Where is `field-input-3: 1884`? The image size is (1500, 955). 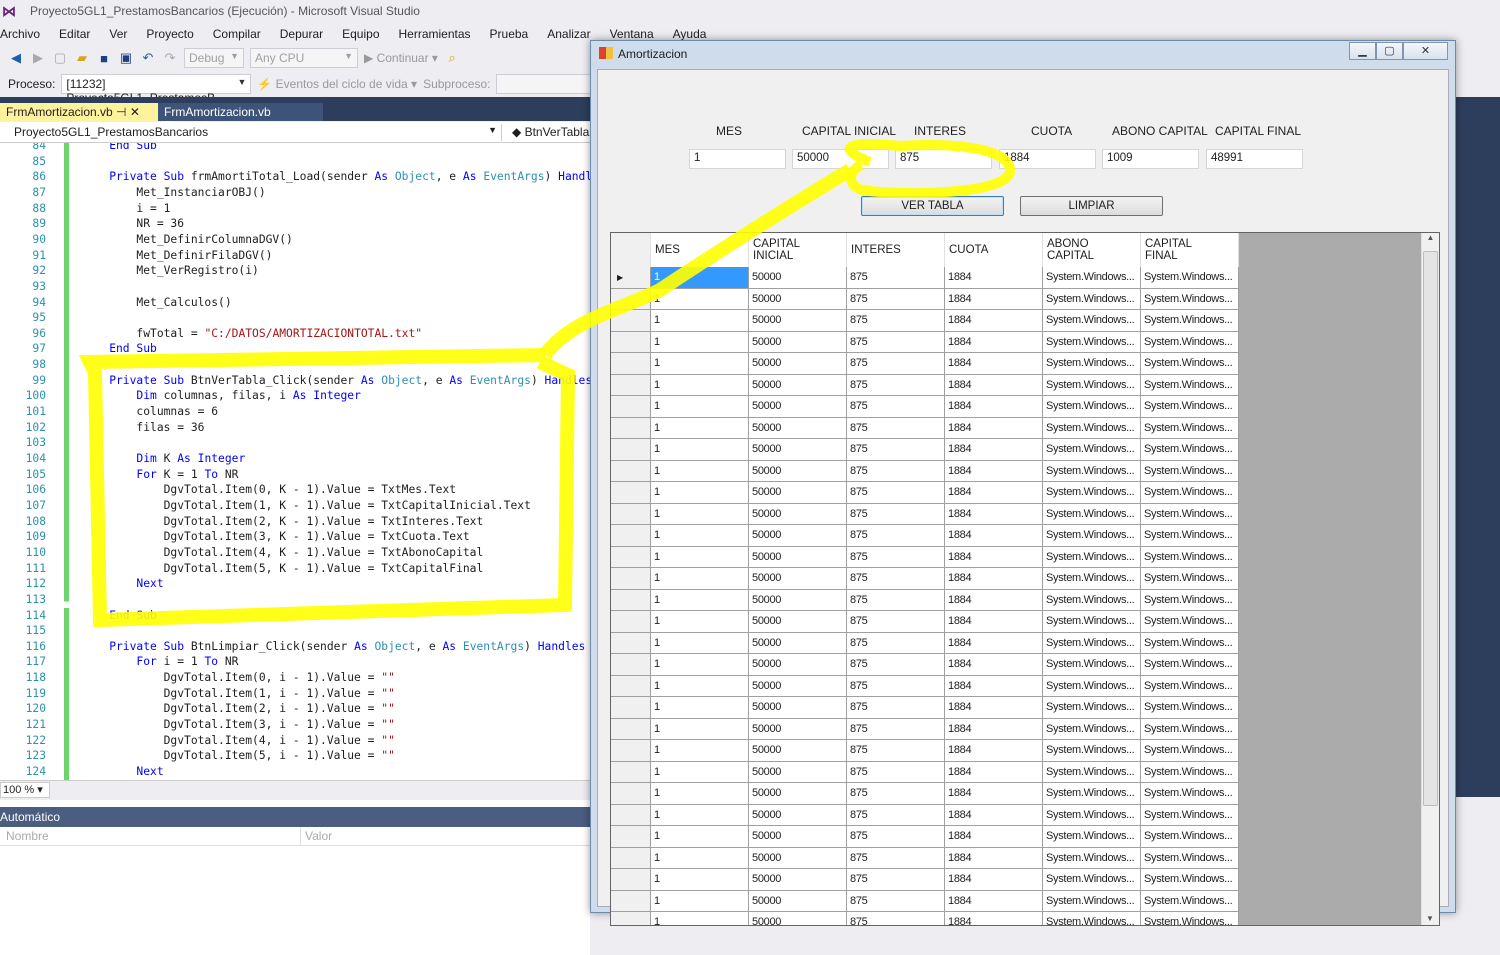
field-input-3: 1884 is located at coordinates (1047, 159).